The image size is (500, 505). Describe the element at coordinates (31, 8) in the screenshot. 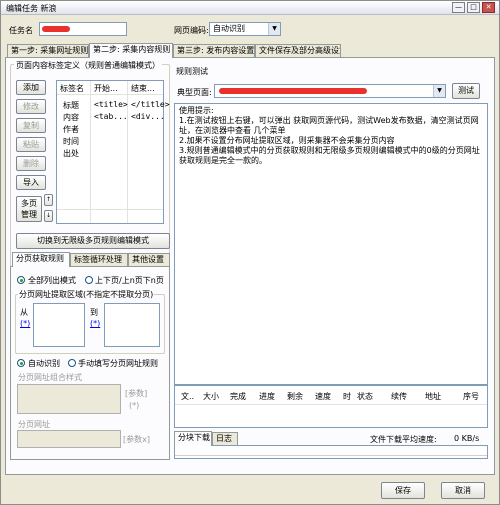

I see `window-title: 编辑任务 新浪` at that location.